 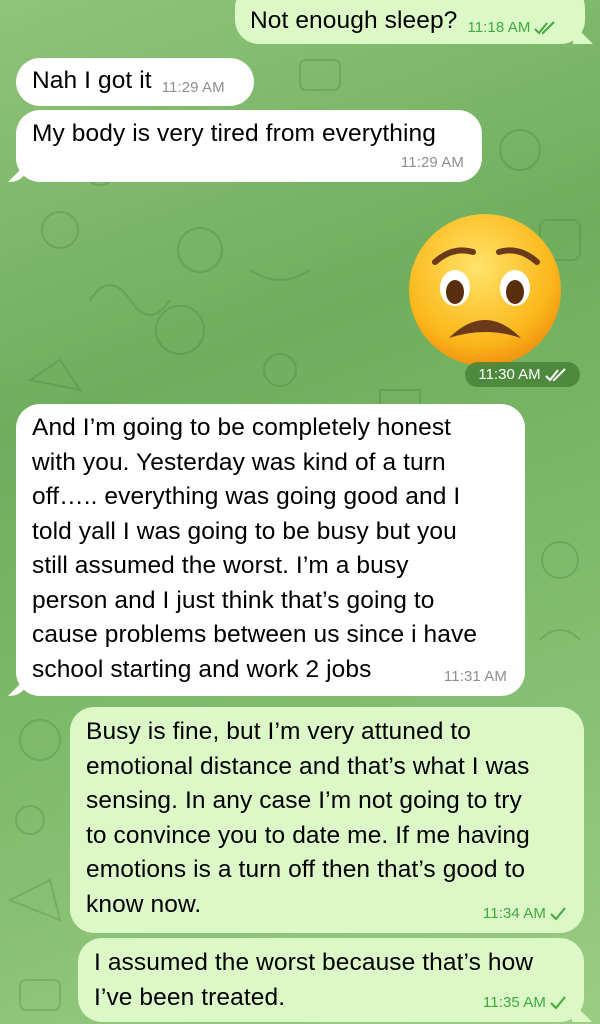 What do you see at coordinates (92, 80) in the screenshot?
I see `message-text: Nah I got it` at bounding box center [92, 80].